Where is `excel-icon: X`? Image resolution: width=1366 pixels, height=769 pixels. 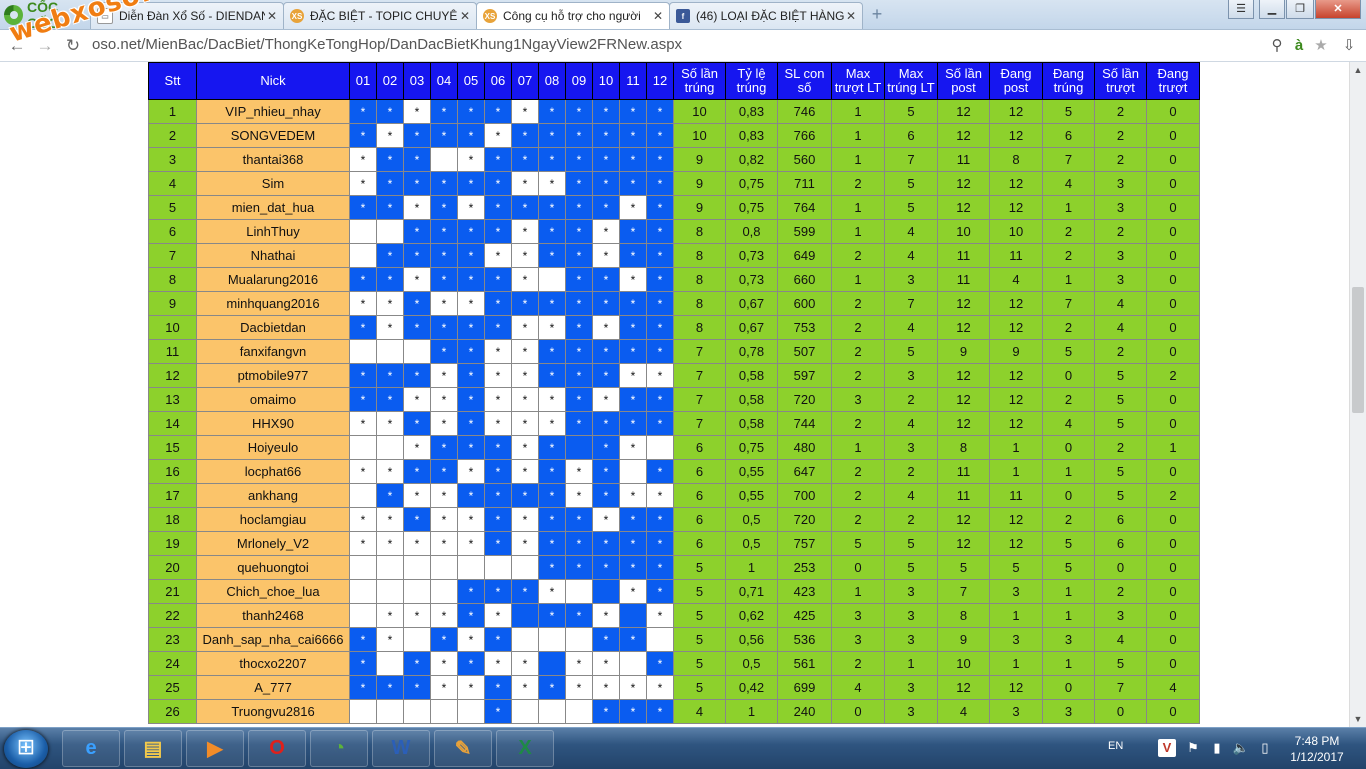
excel-icon: X is located at coordinates (525, 748).